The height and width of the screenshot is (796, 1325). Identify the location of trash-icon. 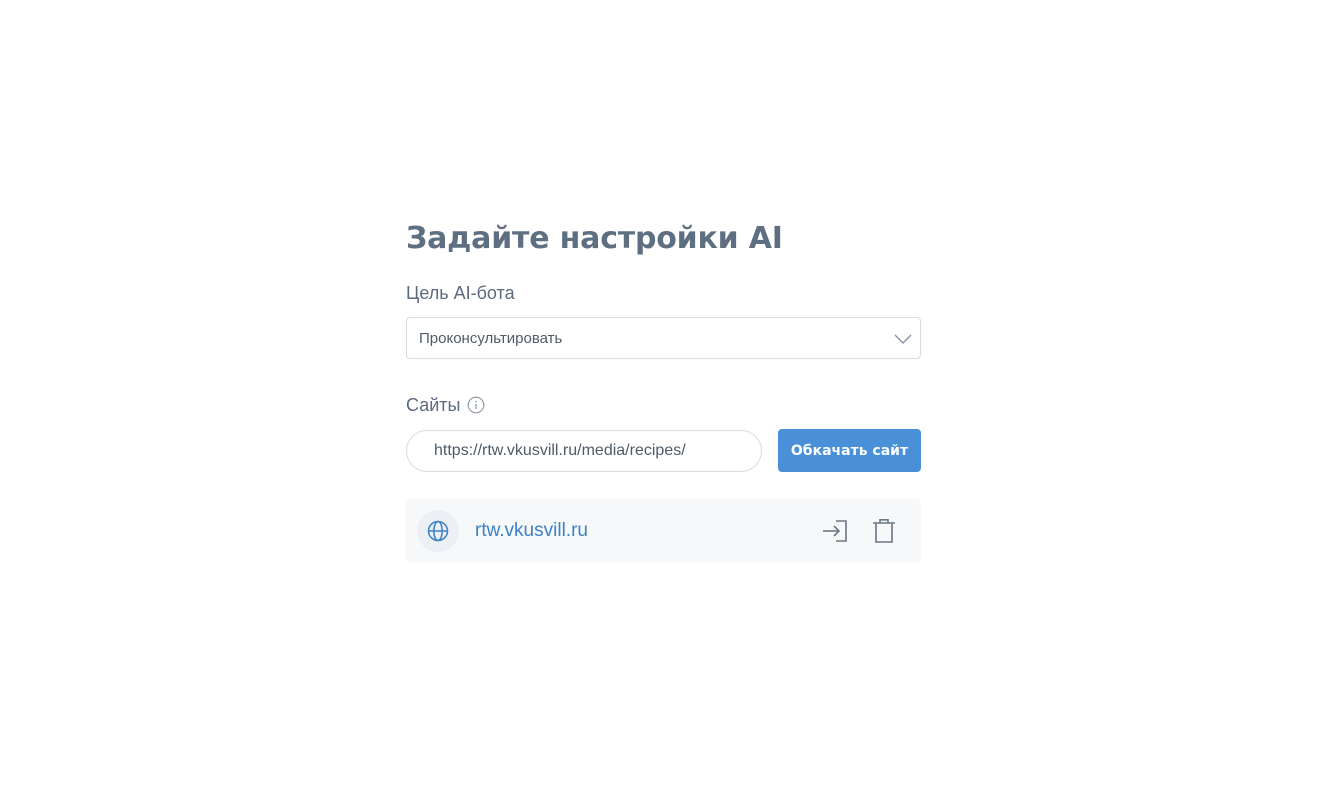
(884, 531).